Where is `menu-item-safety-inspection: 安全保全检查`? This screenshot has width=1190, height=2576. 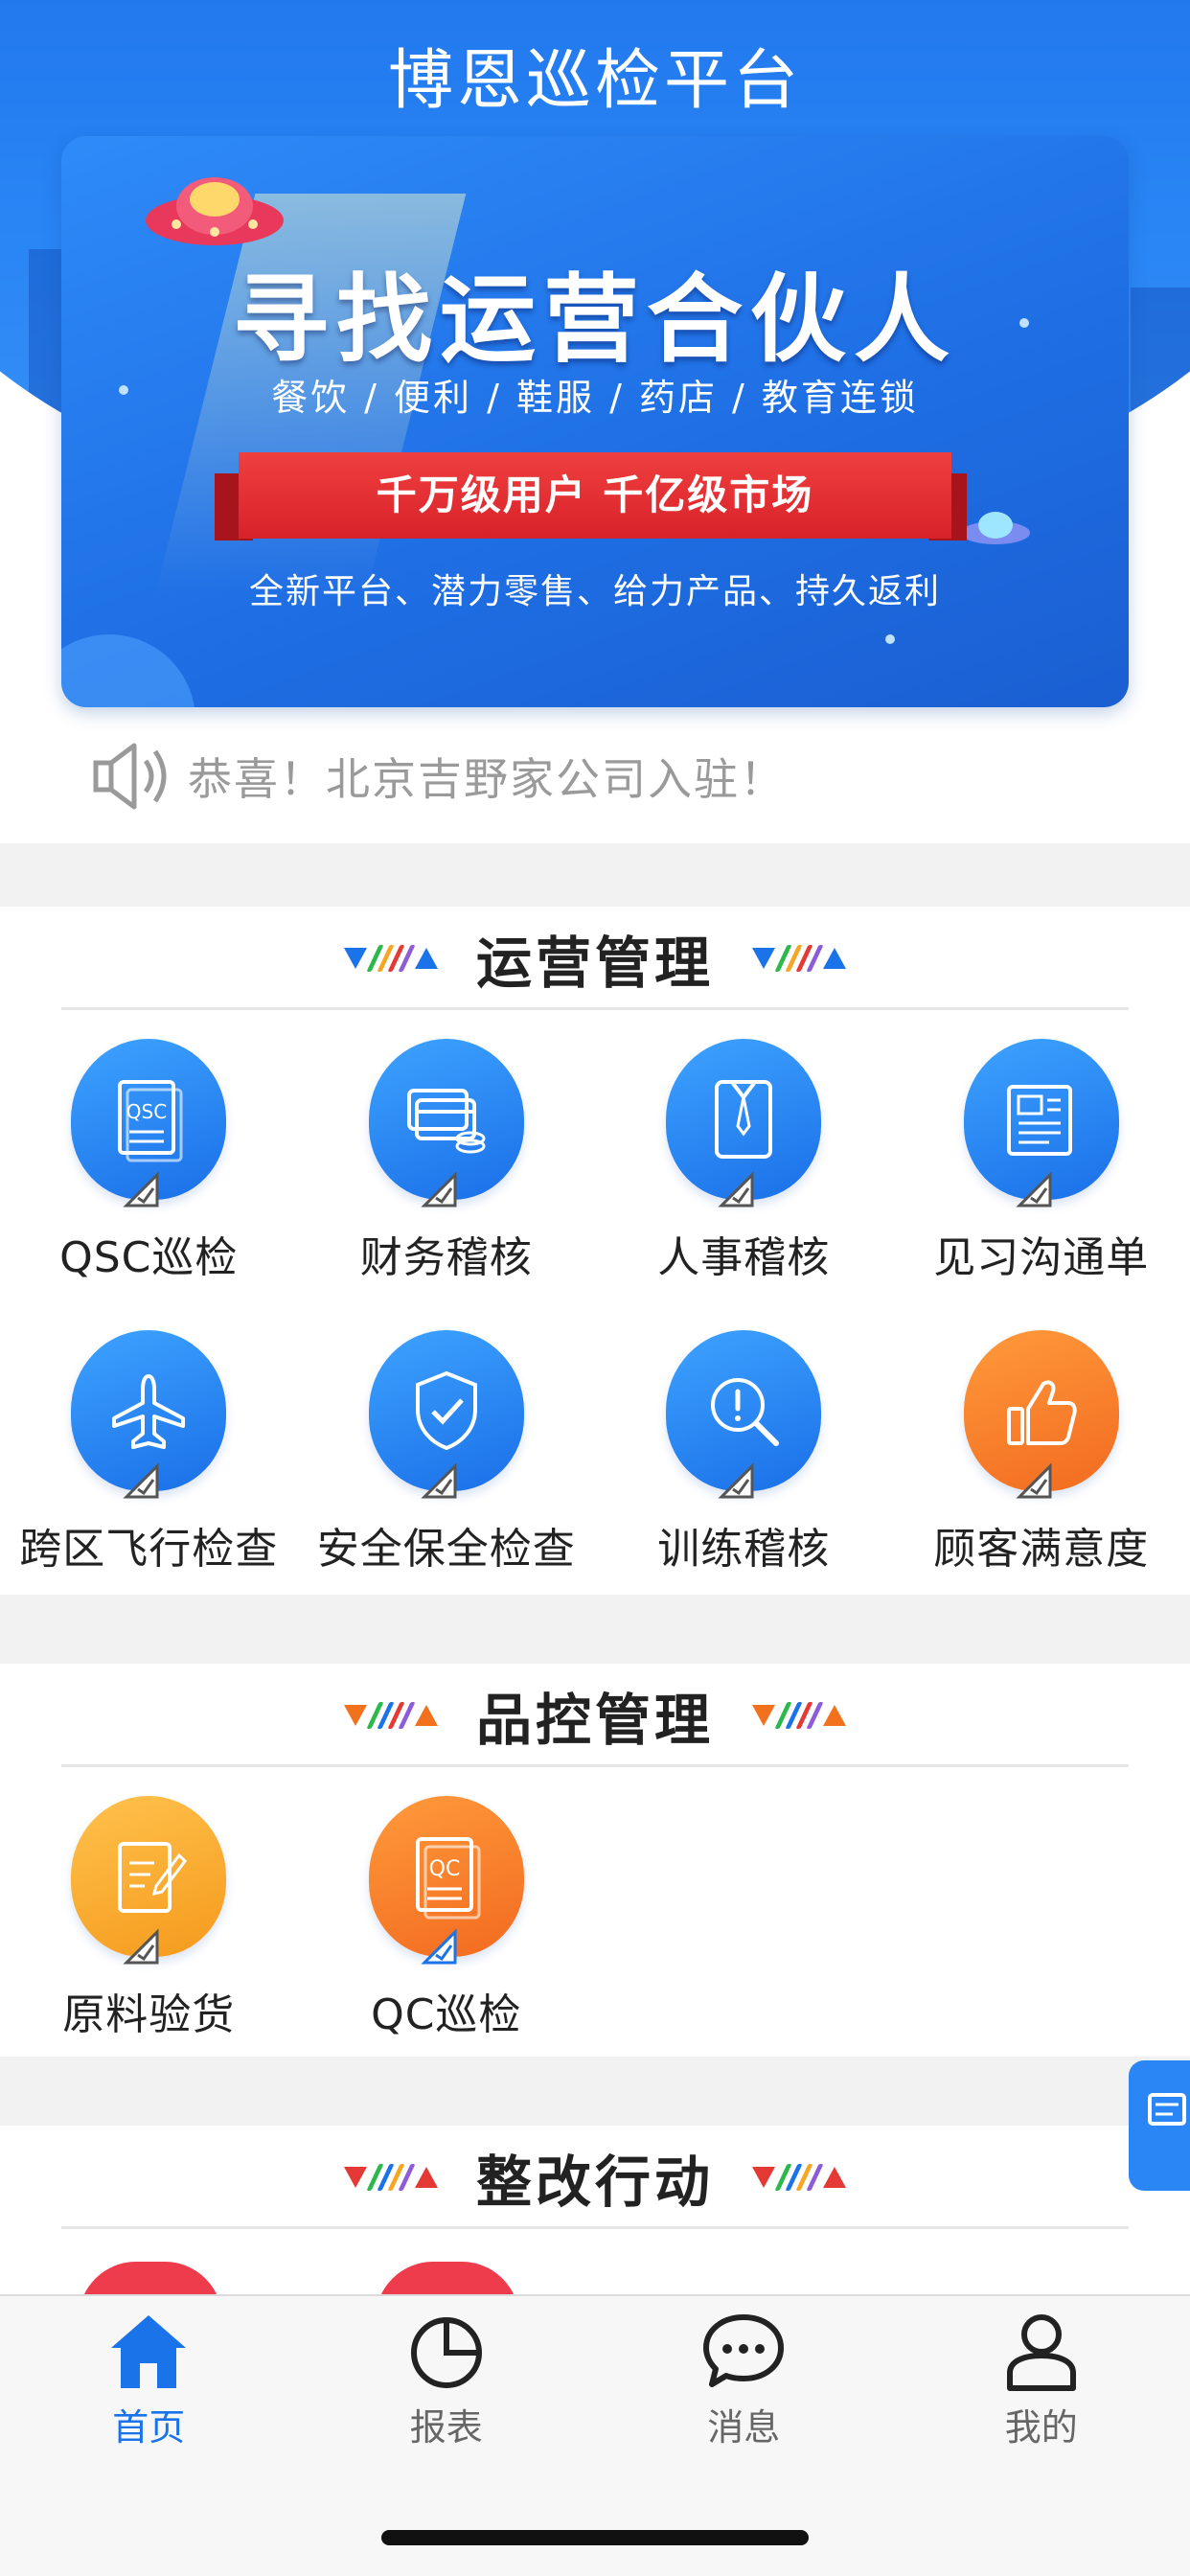
menu-item-safety-inspection: 安全保全检查 is located at coordinates (447, 1476).